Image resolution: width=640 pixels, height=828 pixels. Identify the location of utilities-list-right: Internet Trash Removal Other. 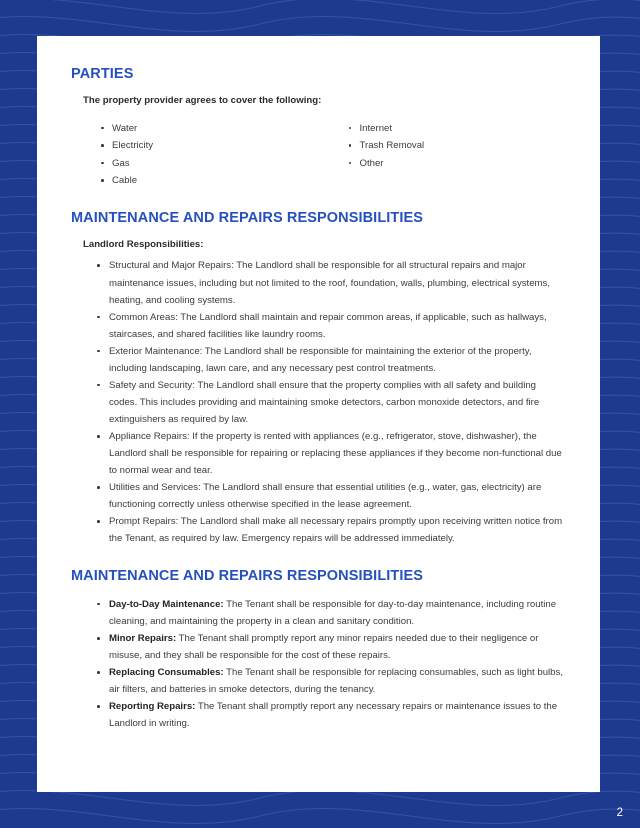
(443, 146).